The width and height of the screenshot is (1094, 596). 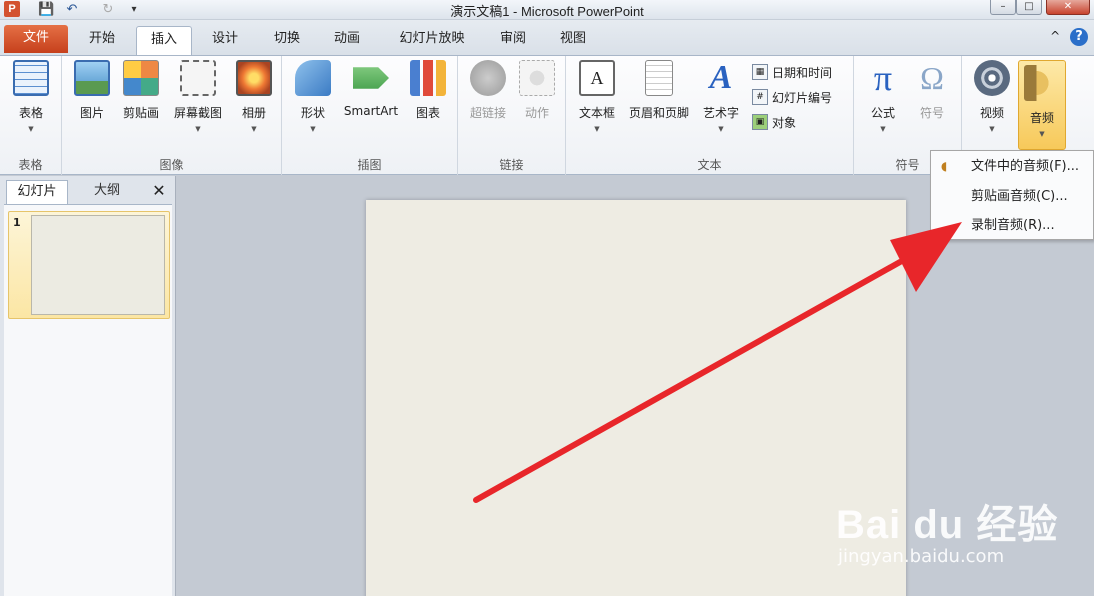 I want to click on album-button: 相册 ▼, so click(x=254, y=96).